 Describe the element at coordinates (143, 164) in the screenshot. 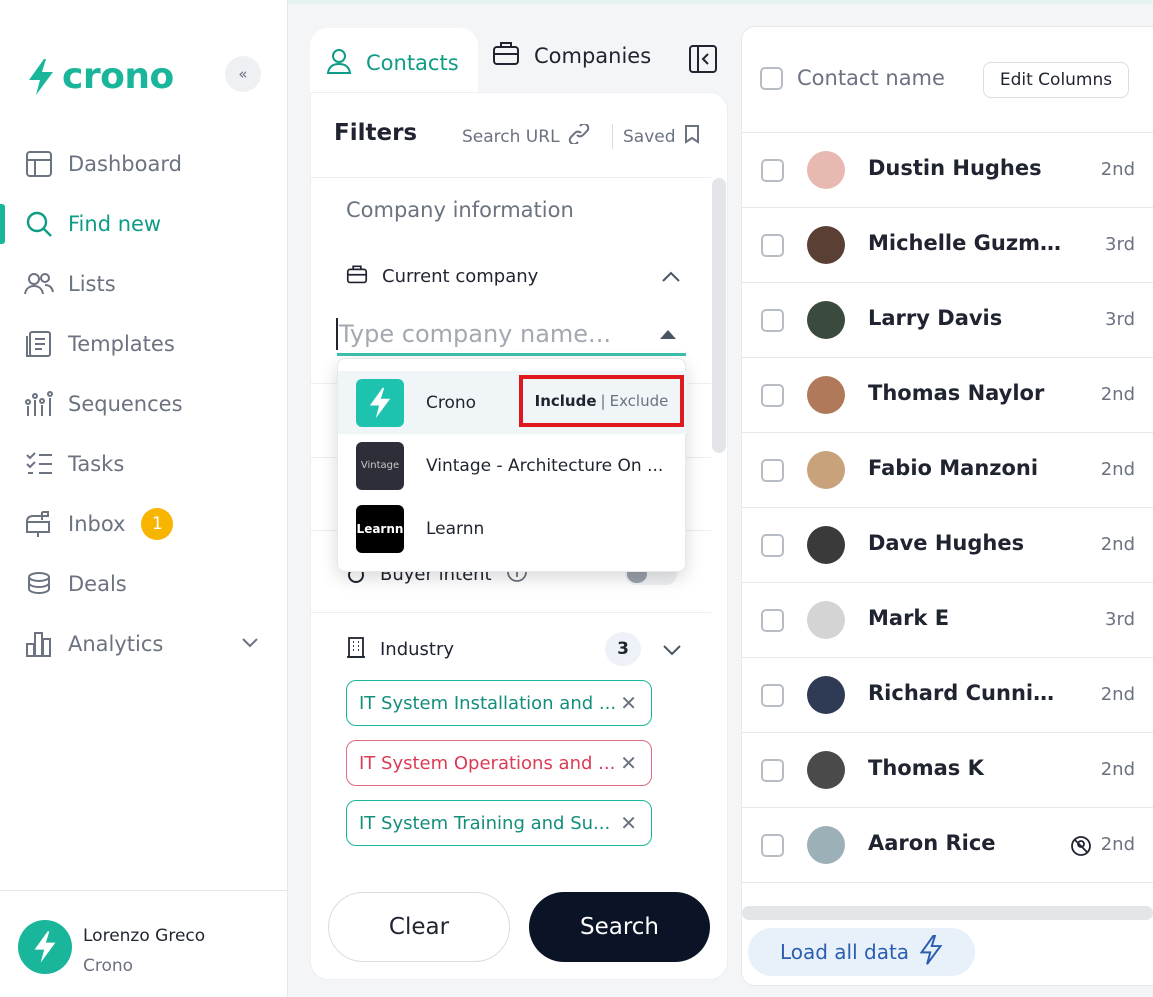

I see `sidebar-item-dashboard: Dashboard` at that location.